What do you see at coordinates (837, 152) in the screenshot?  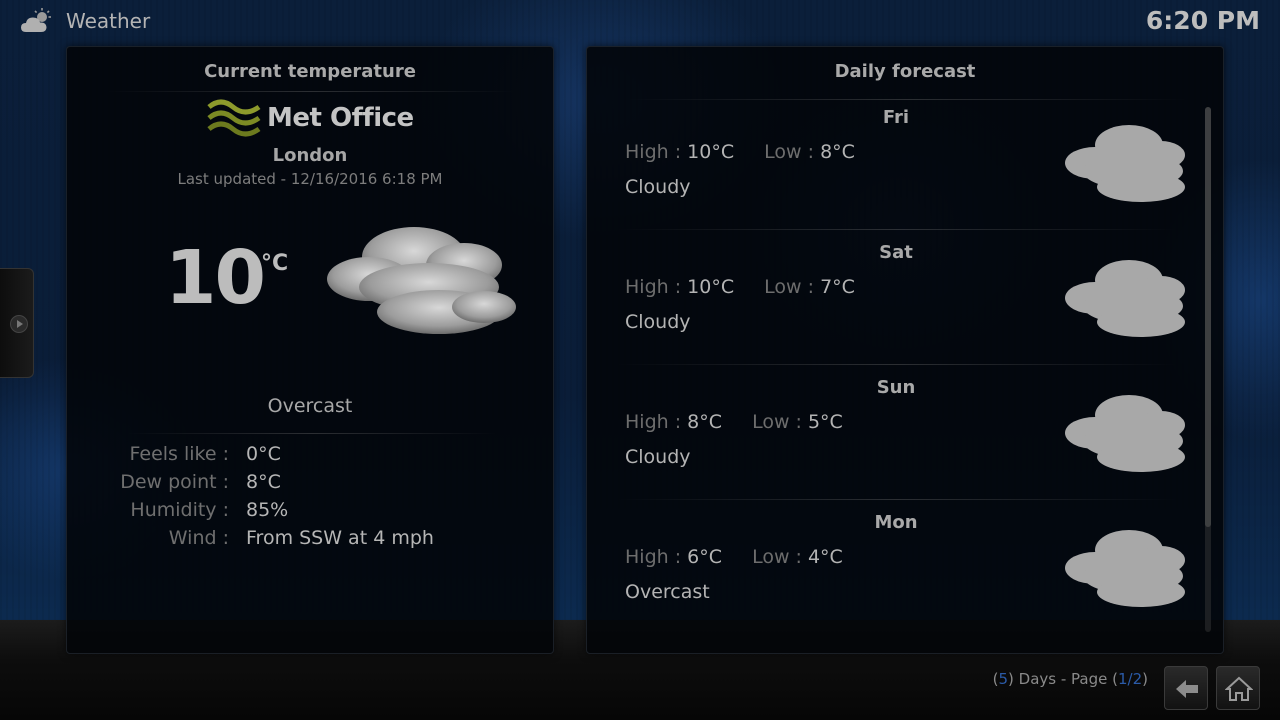 I see `low-value: 8°C` at bounding box center [837, 152].